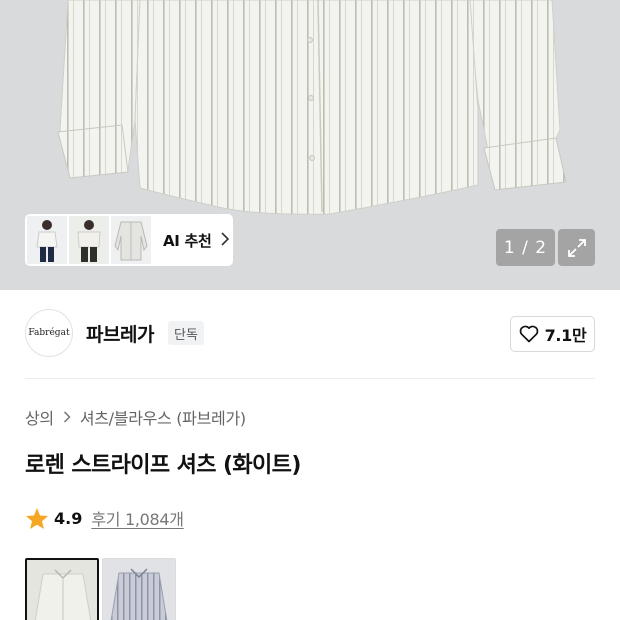 The image size is (620, 620). Describe the element at coordinates (120, 333) in the screenshot. I see `brand-name: 파브레가` at that location.